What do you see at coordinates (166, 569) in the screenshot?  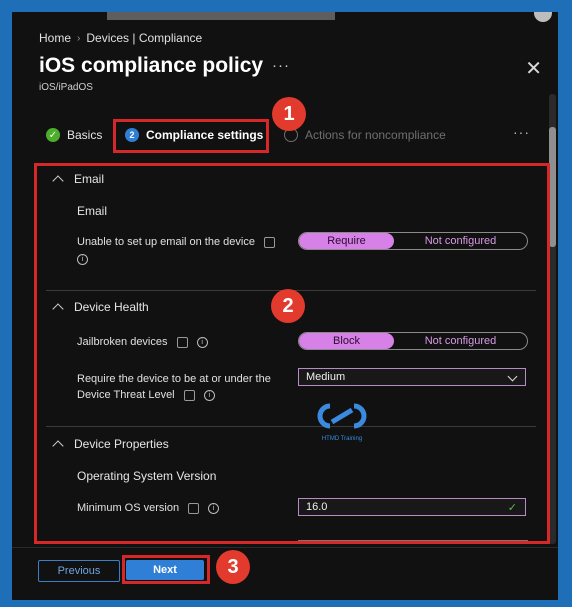 I see `highlight-next-button` at bounding box center [166, 569].